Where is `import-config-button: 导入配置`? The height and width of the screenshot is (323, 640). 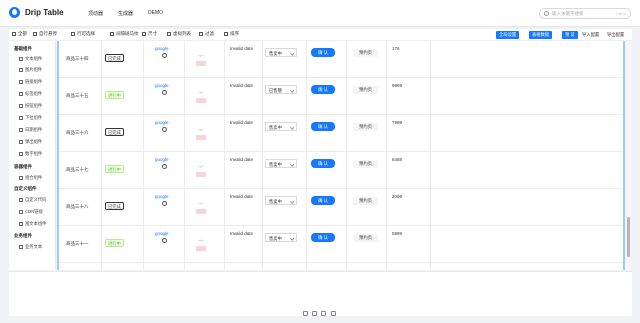 import-config-button: 导入配置 is located at coordinates (590, 35).